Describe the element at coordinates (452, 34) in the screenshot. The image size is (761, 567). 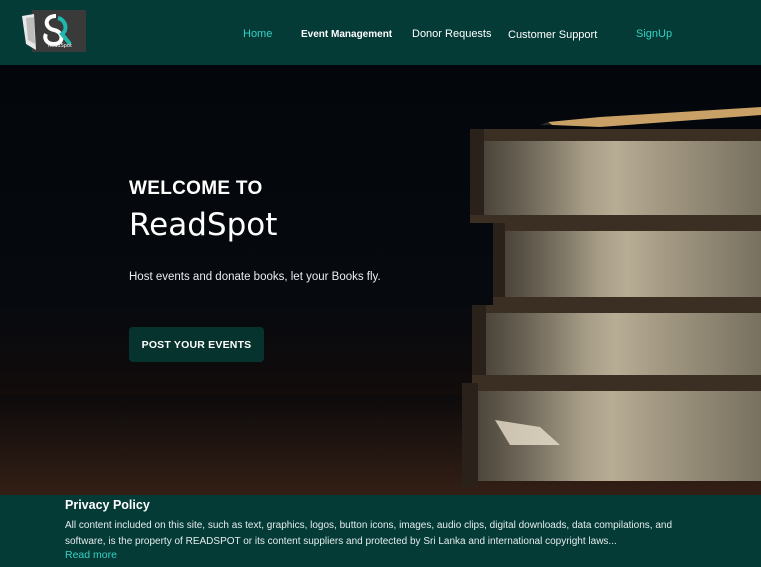
I see `nav-donor-requests: Donor Requests` at that location.